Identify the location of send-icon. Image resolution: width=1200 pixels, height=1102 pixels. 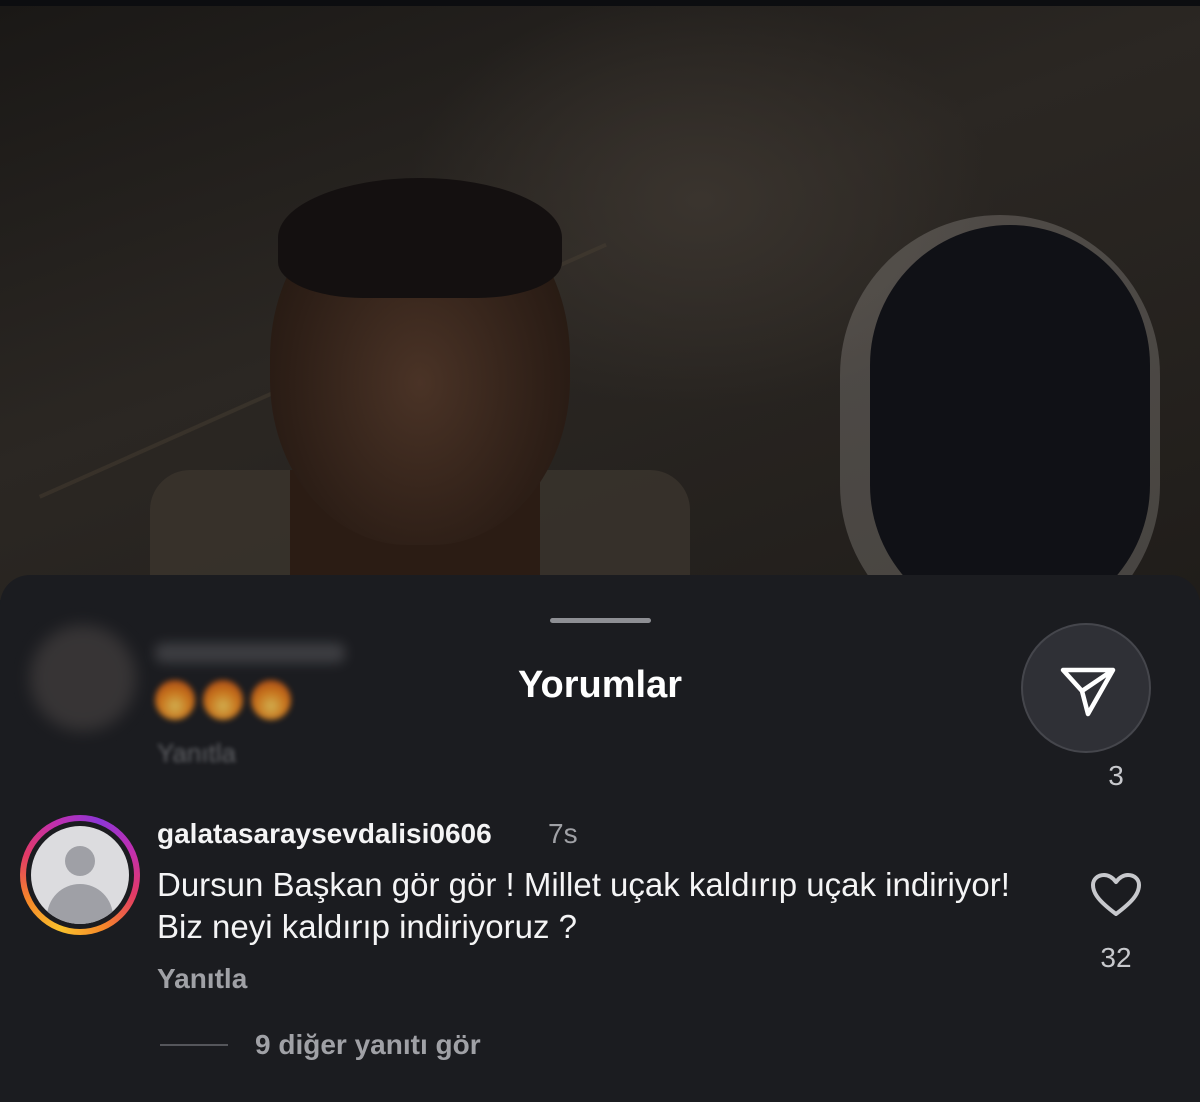
(1088, 692).